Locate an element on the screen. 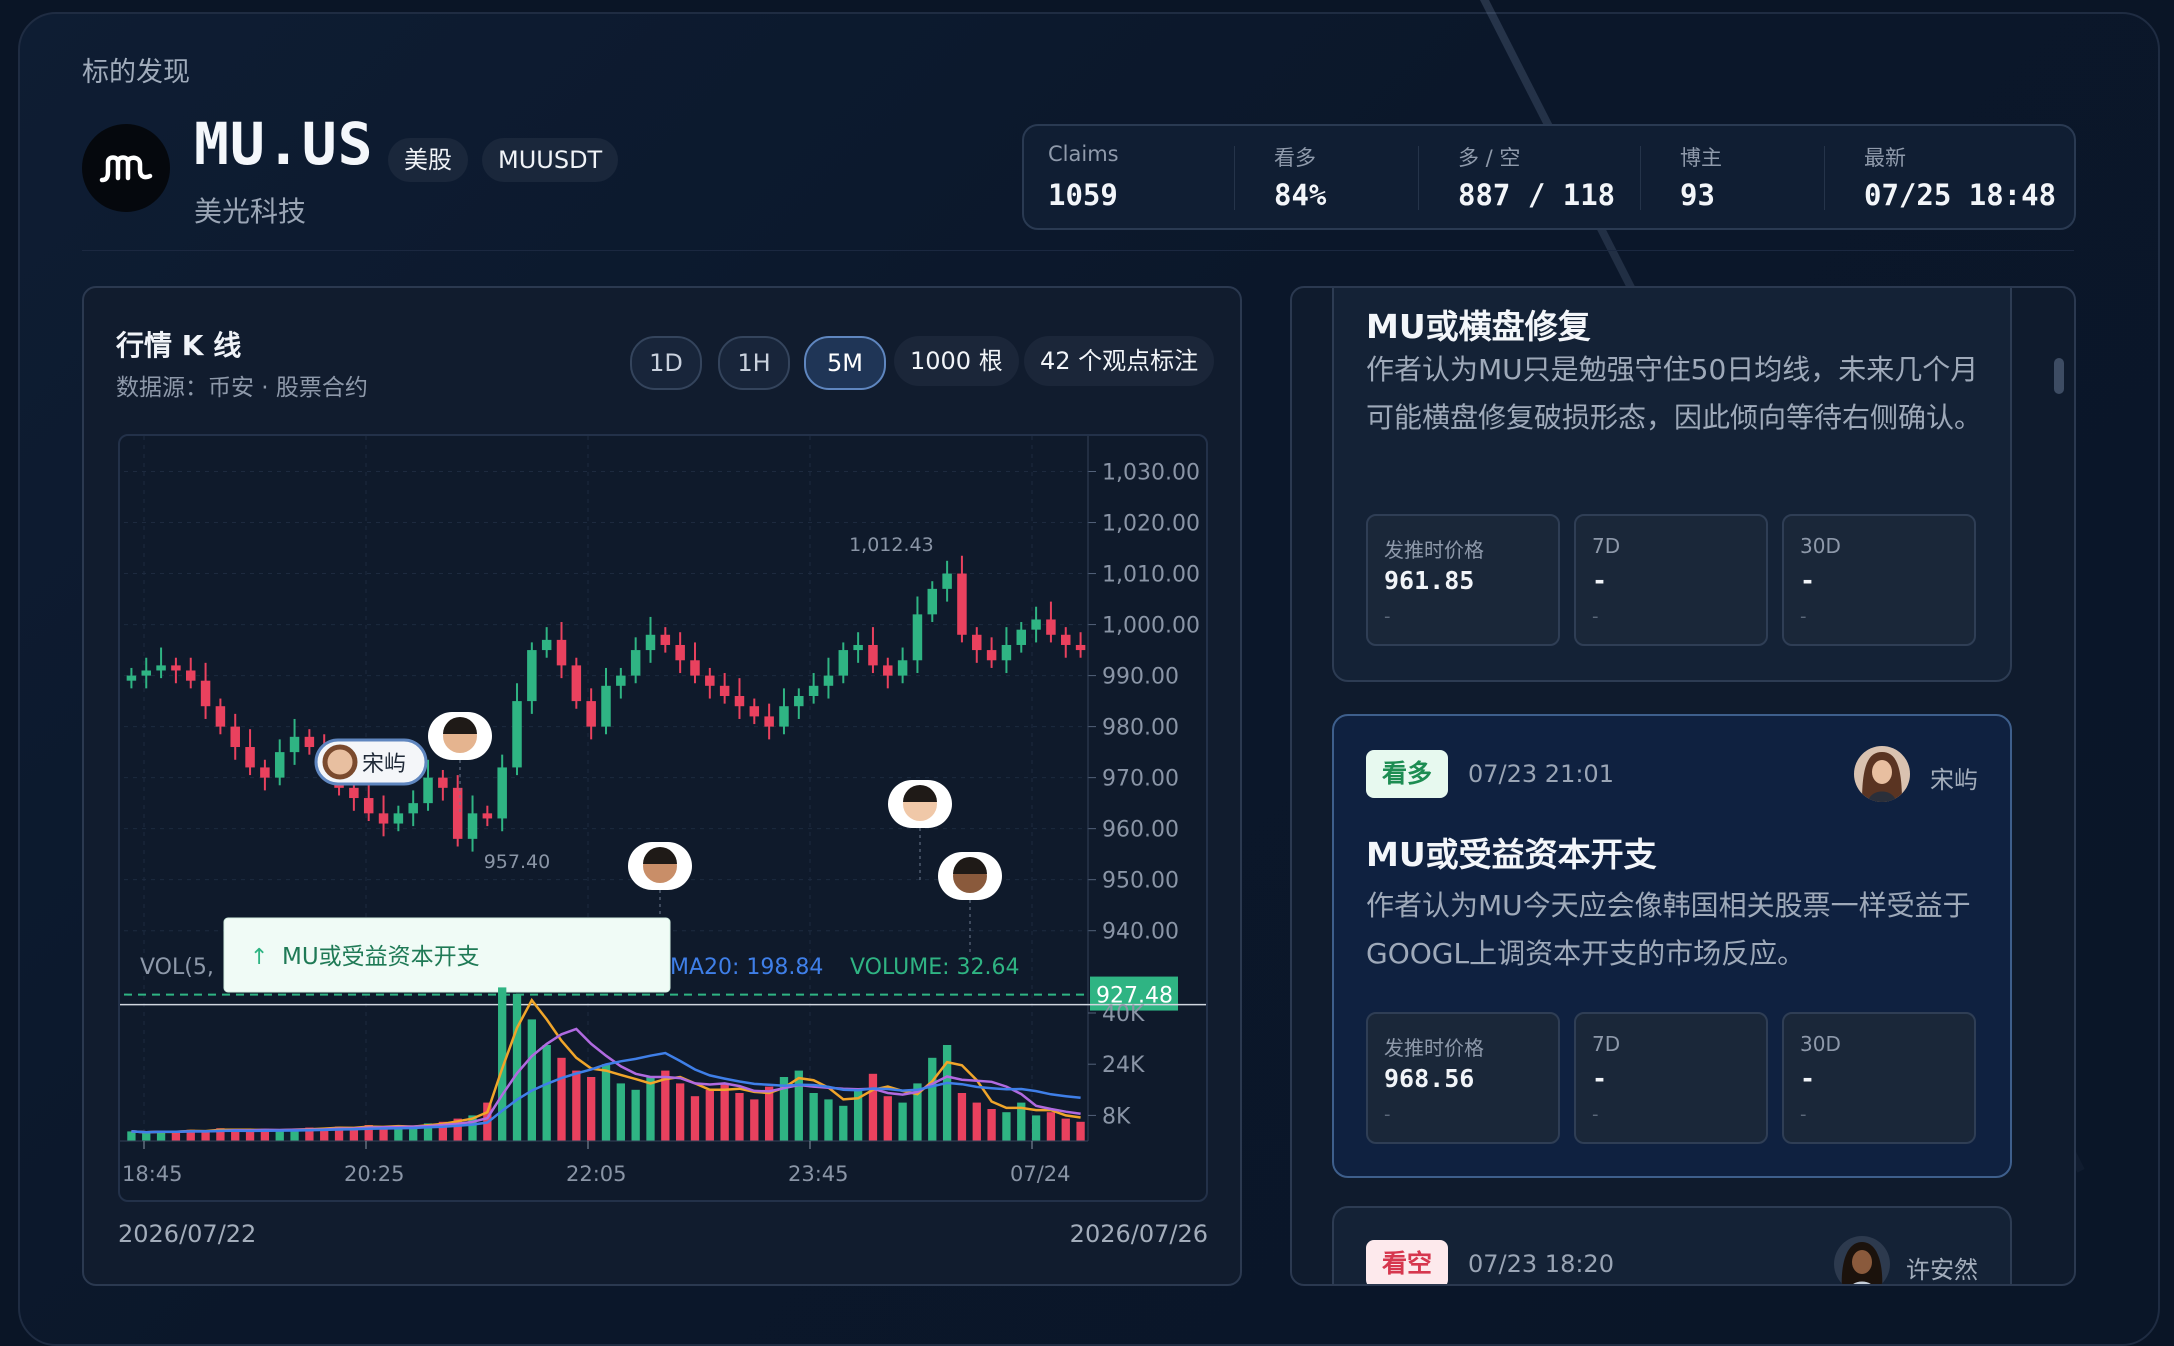  chart-source: 数据源：币安 · 股票合约 is located at coordinates (242, 388).